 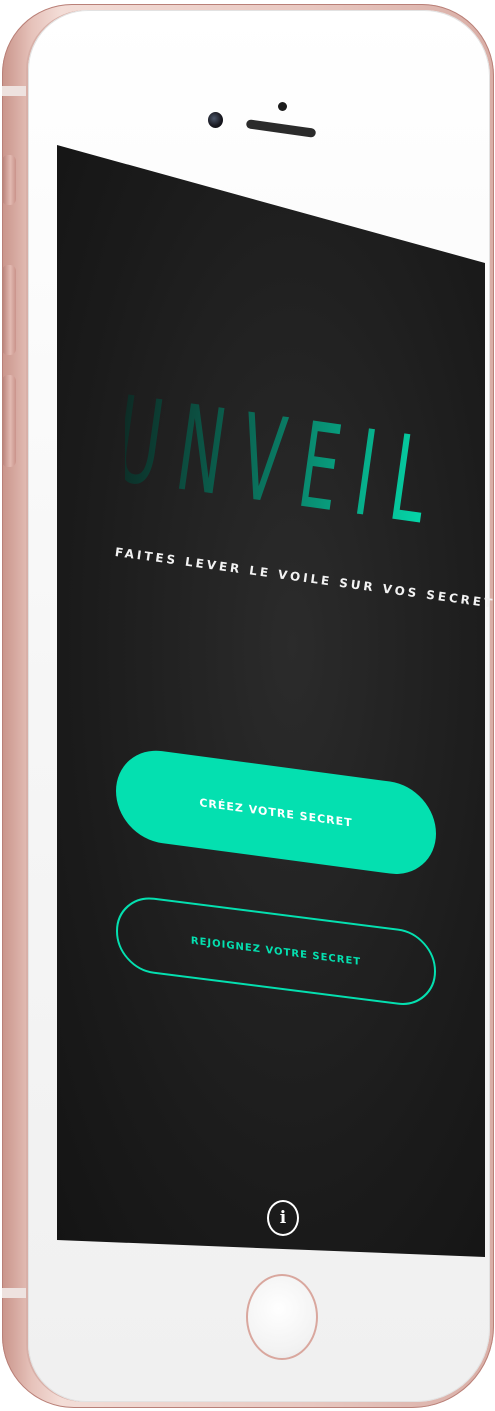 I want to click on antenna-line-top, so click(x=16, y=91).